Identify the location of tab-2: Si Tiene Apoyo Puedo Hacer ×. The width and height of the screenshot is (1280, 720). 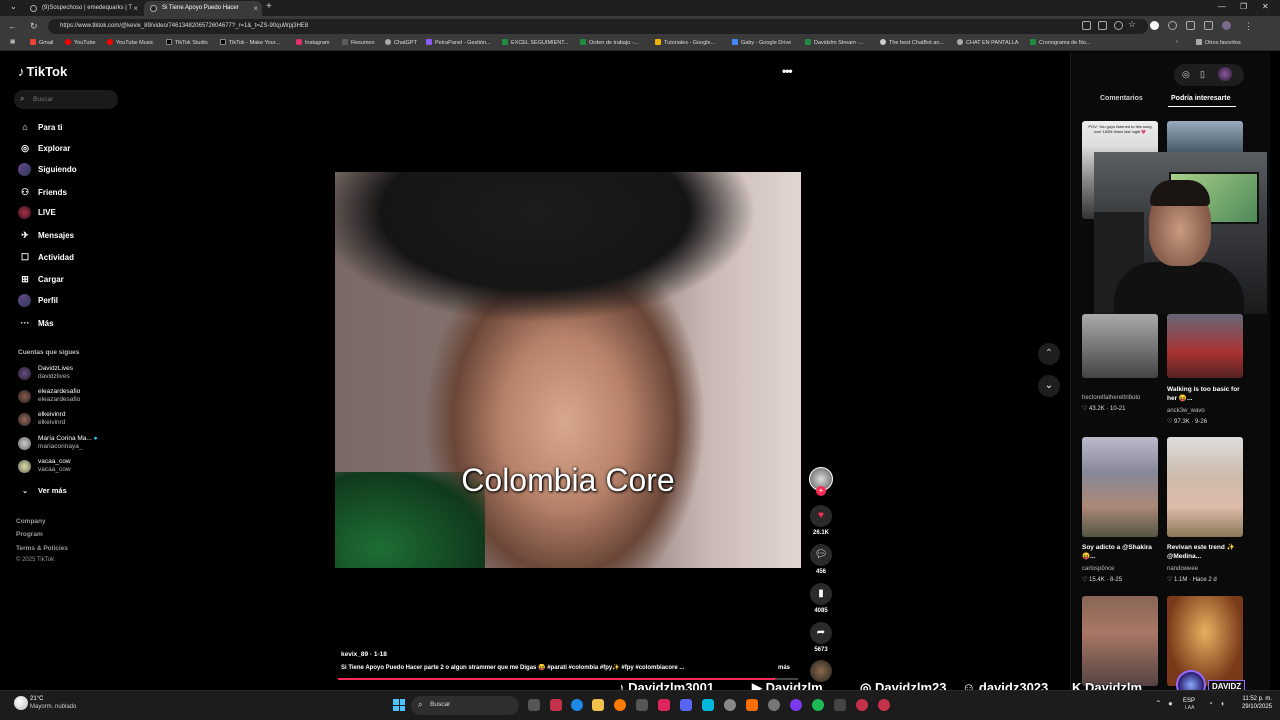
(203, 8).